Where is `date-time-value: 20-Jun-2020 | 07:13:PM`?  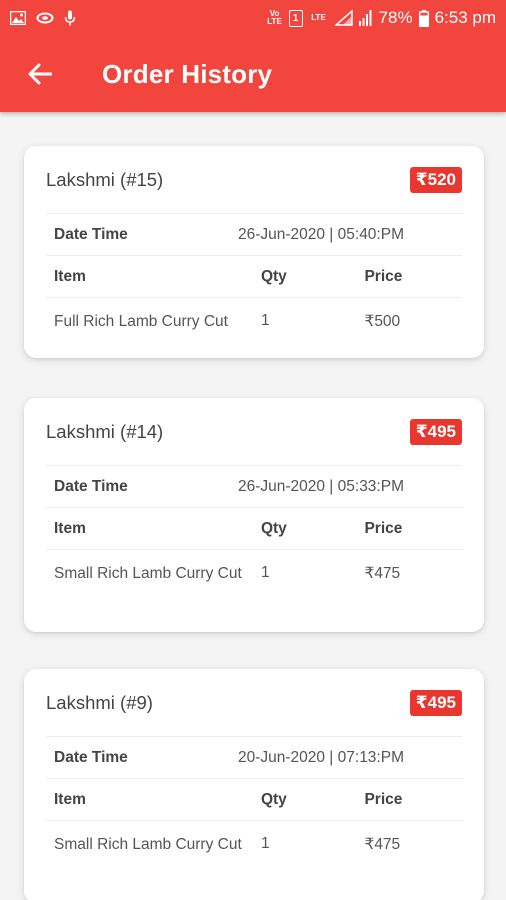
date-time-value: 20-Jun-2020 | 07:13:PM is located at coordinates (320, 757).